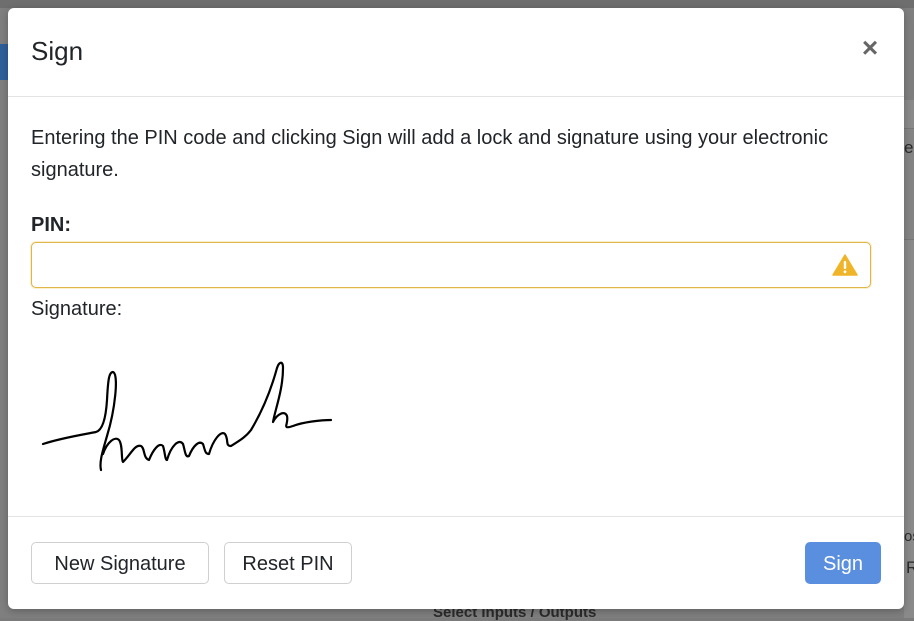  Describe the element at coordinates (77, 309) in the screenshot. I see `signature-label: Signature:` at that location.